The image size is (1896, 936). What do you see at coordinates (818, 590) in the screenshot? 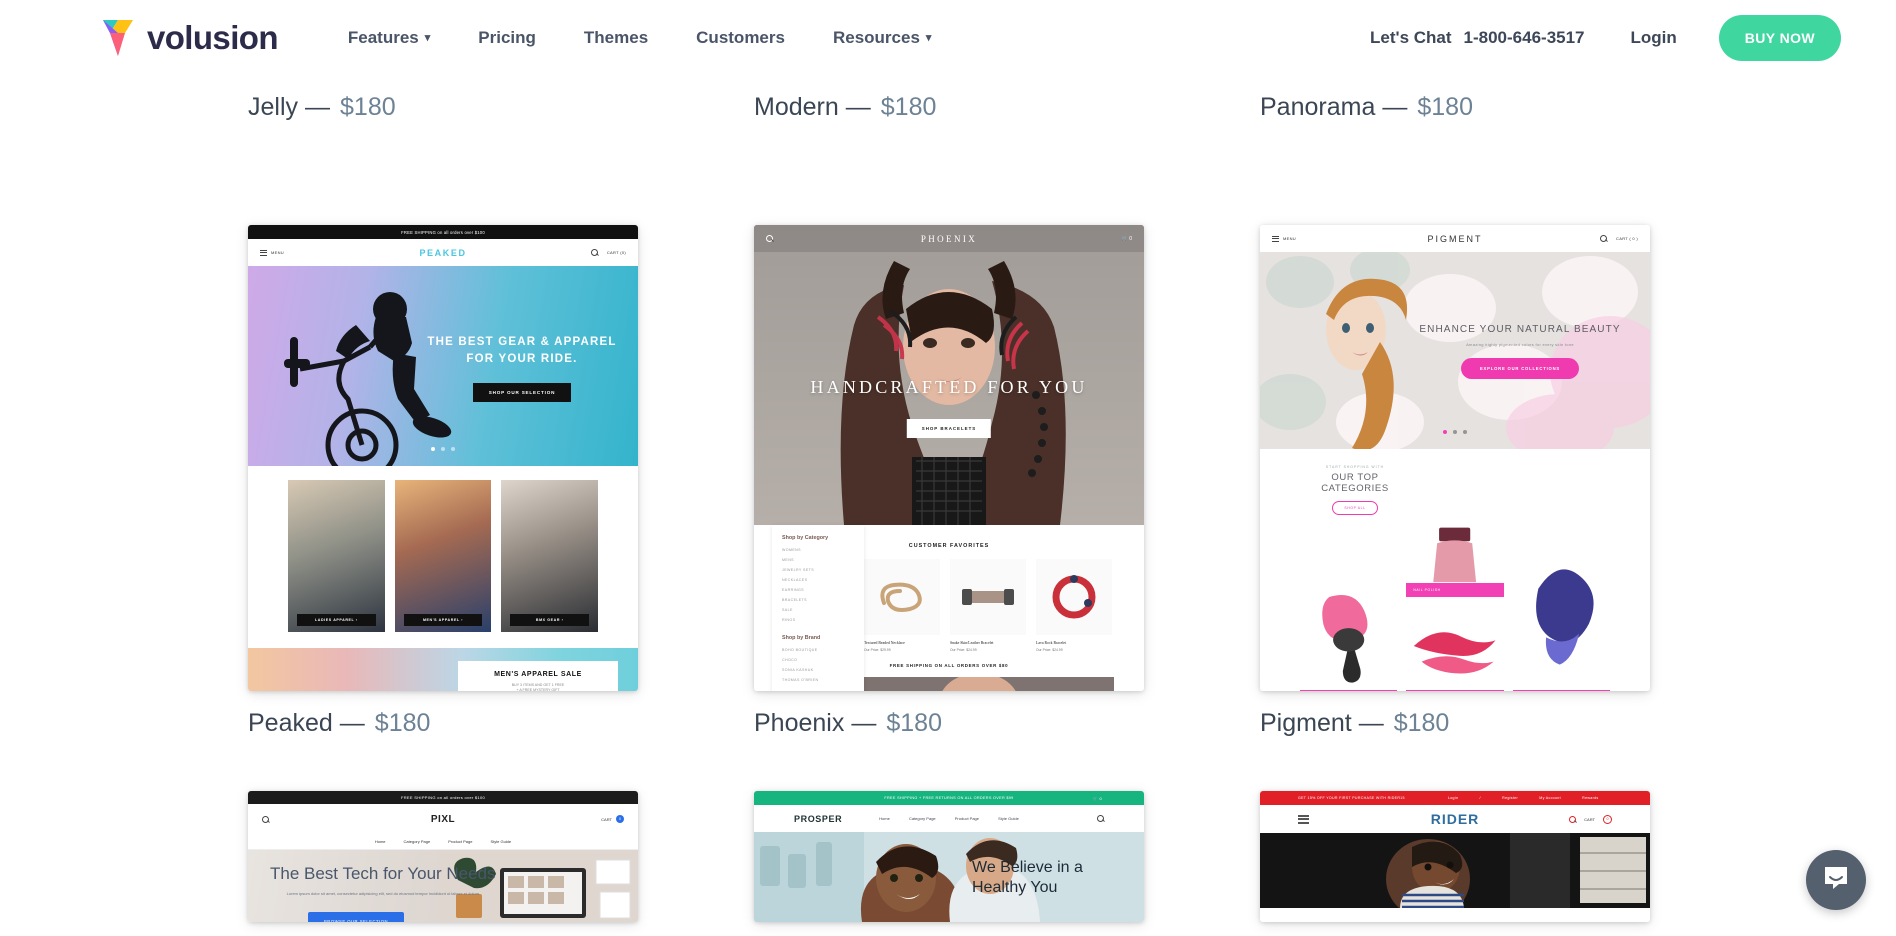
I see `list-item: EARRINGS` at bounding box center [818, 590].